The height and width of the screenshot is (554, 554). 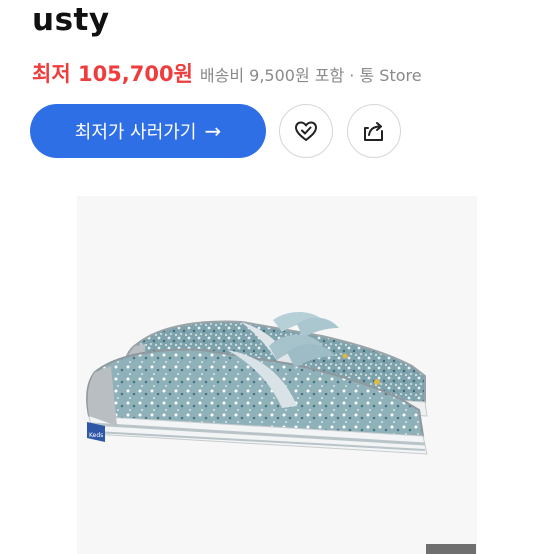 I want to click on heart-check-icon, so click(x=306, y=131).